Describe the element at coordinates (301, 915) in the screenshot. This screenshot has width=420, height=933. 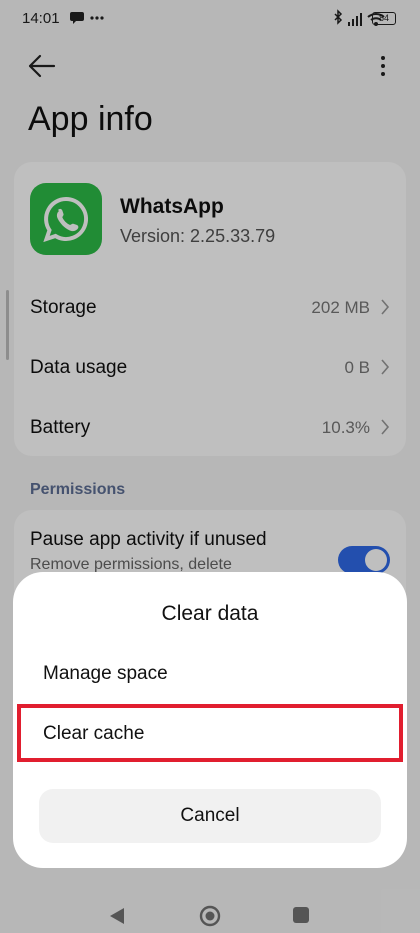
I see `square-recents-icon` at that location.